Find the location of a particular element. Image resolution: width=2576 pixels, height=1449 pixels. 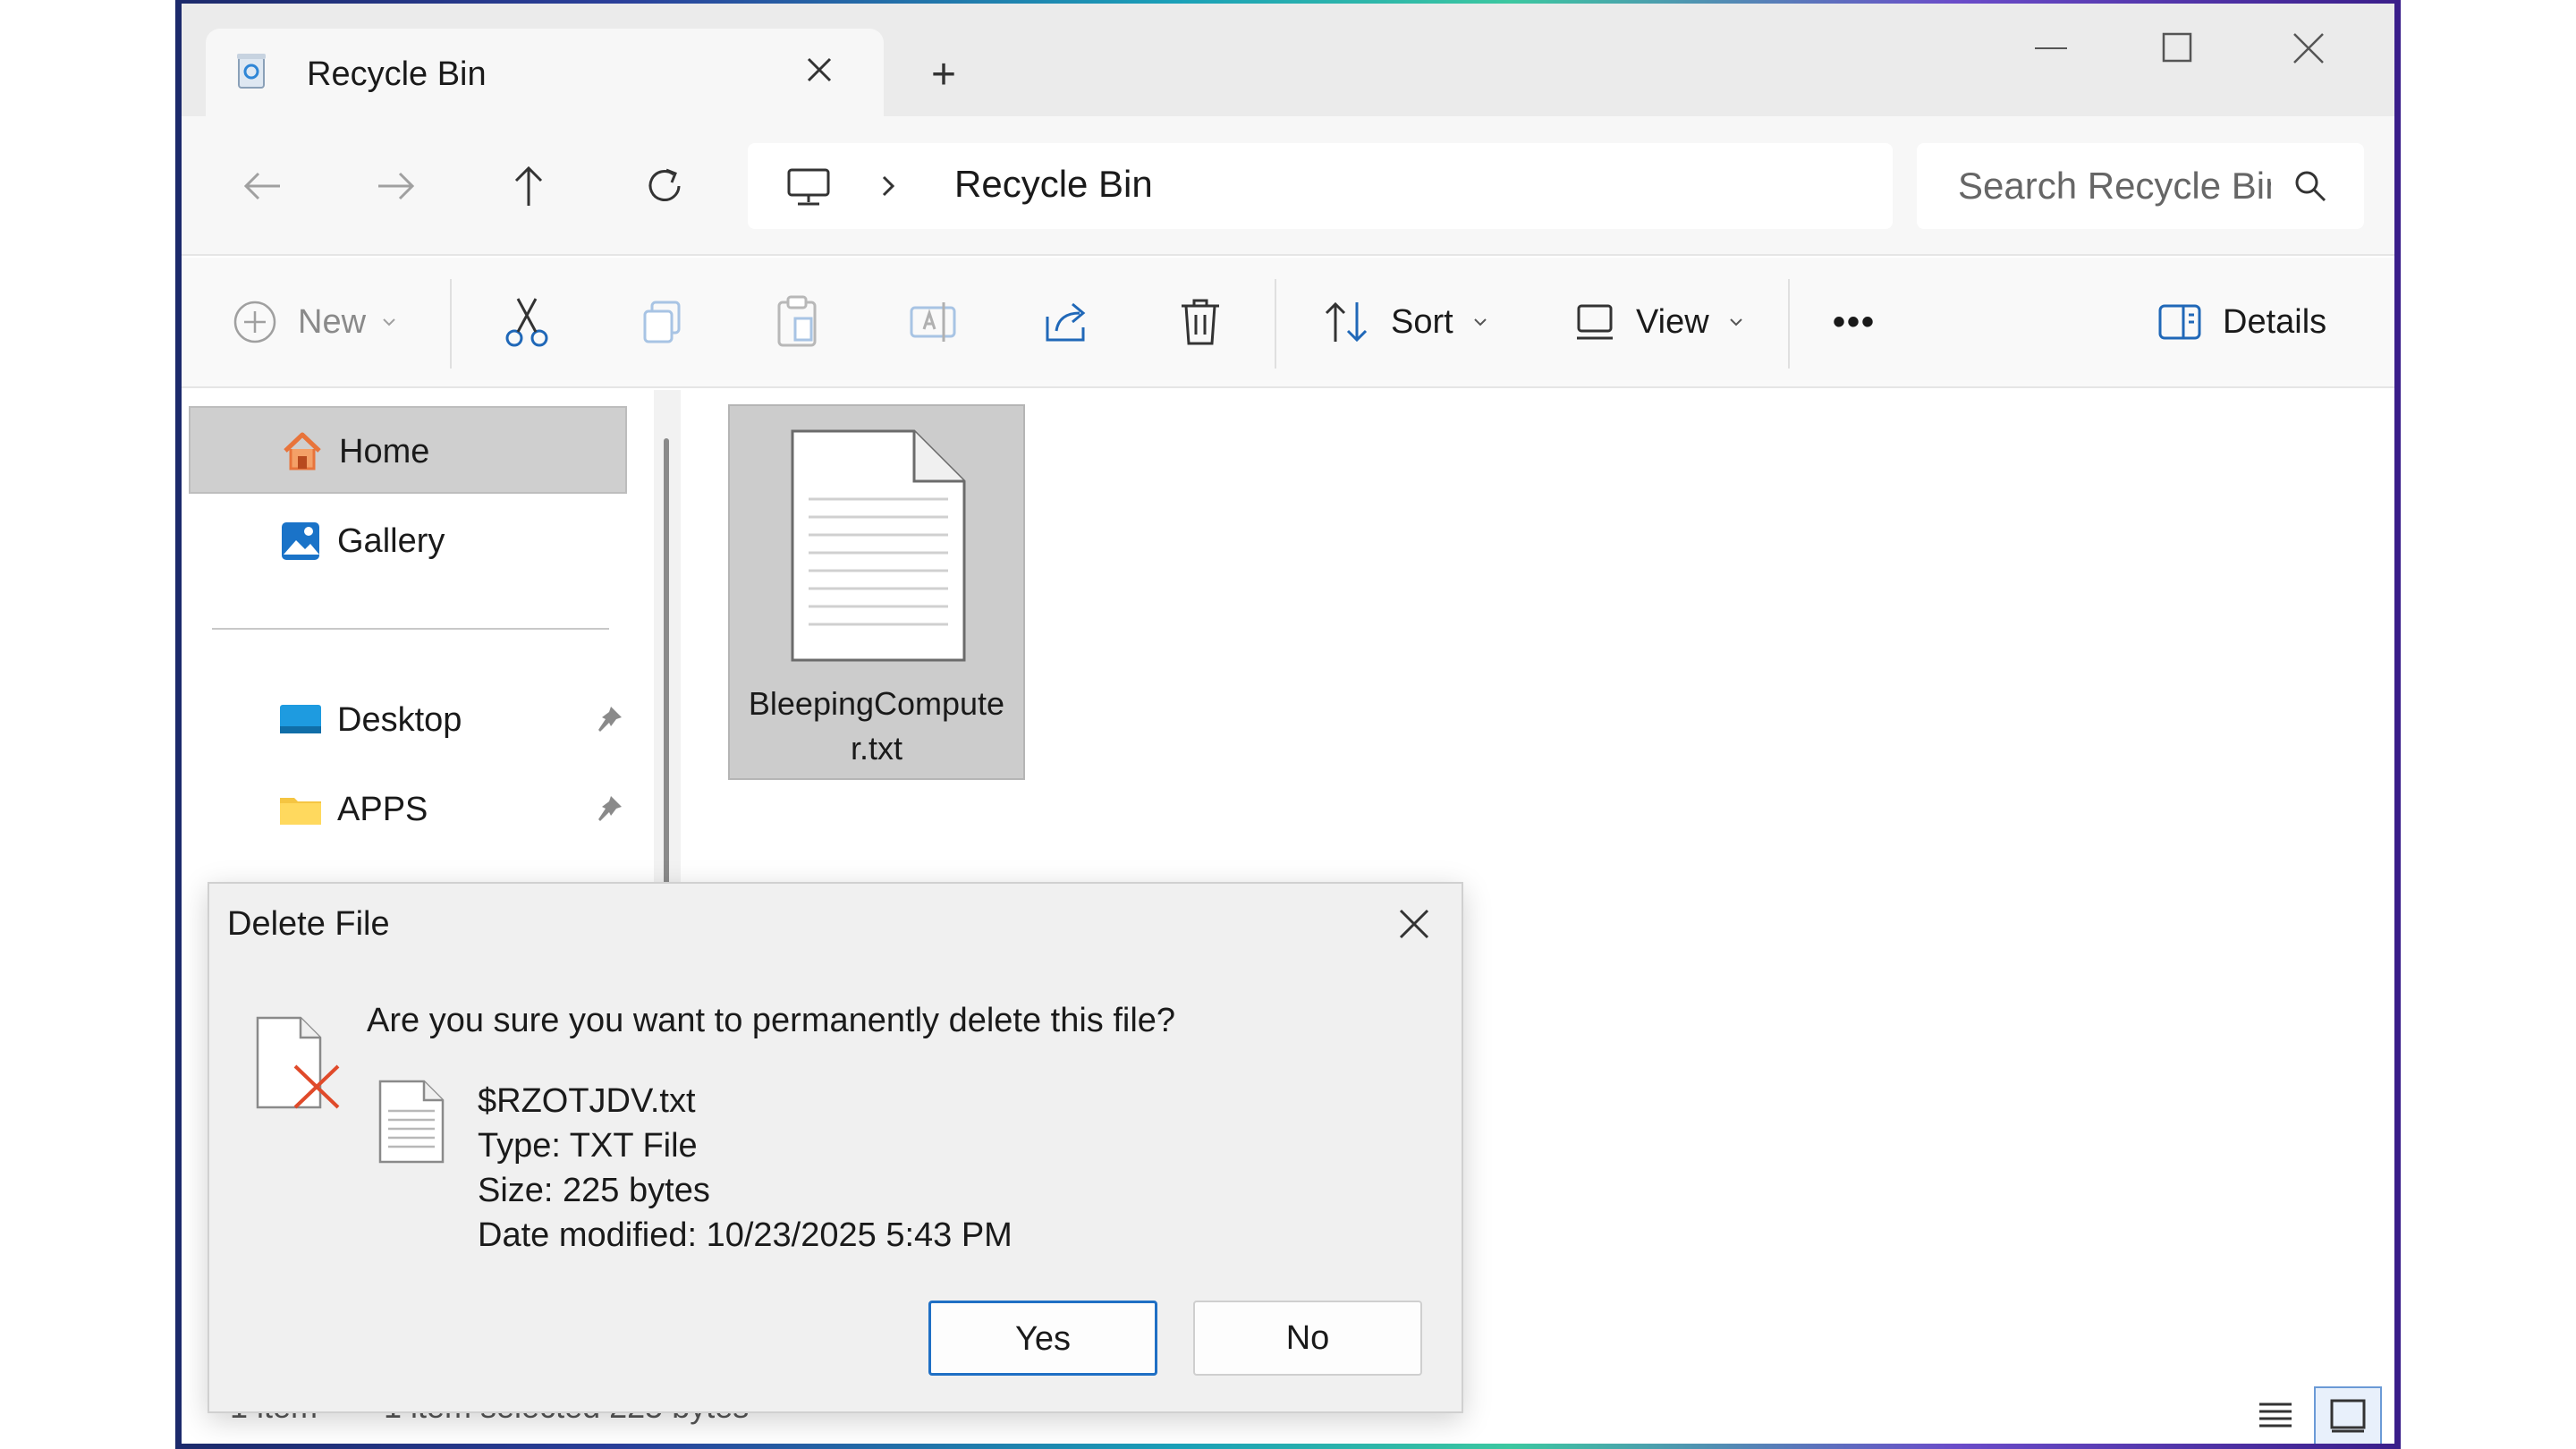

details-pane-button: Details is located at coordinates (2241, 322).